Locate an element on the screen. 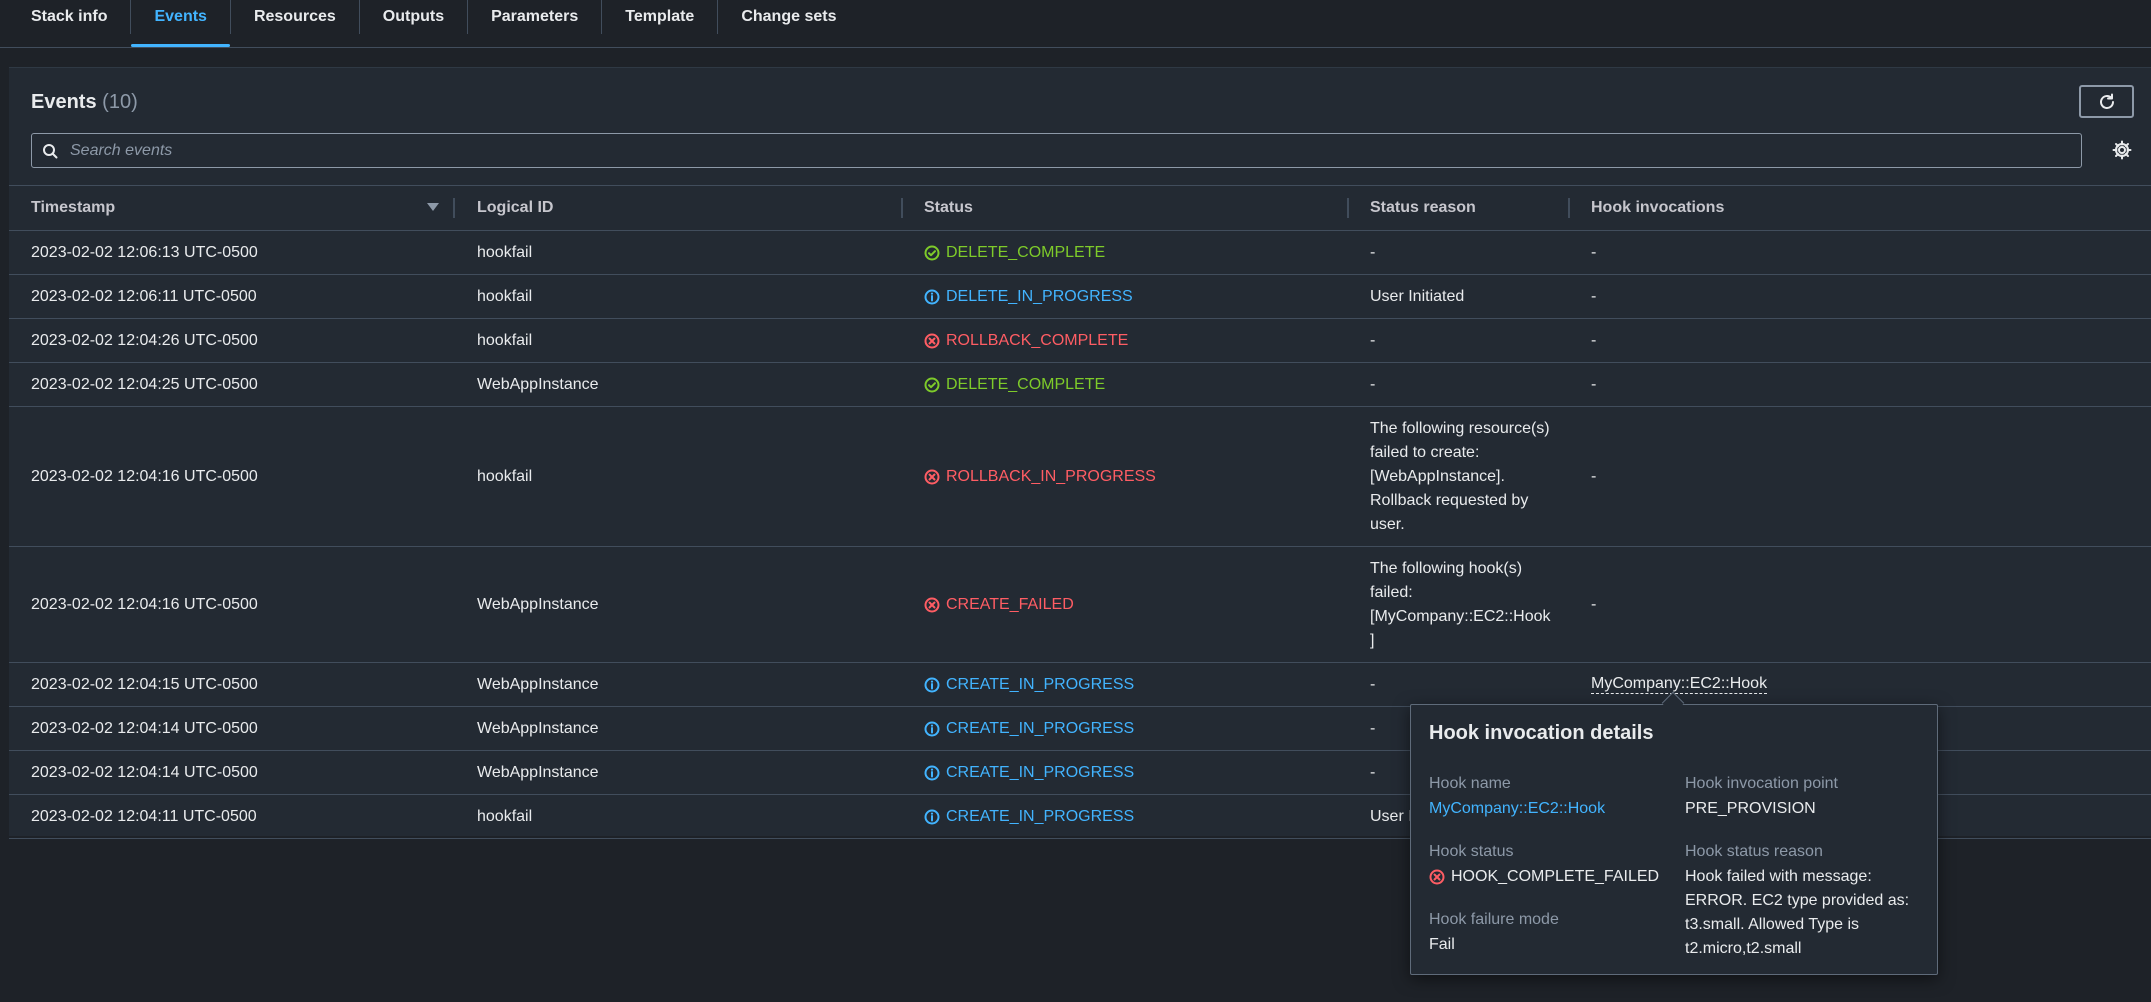  hook-name-link: MyCompany::EC2::Hook is located at coordinates (1517, 809).